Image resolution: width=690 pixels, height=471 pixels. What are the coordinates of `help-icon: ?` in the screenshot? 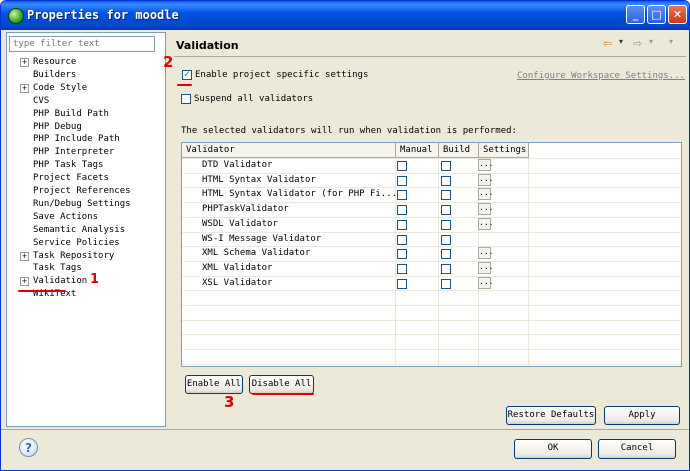 It's located at (28, 447).